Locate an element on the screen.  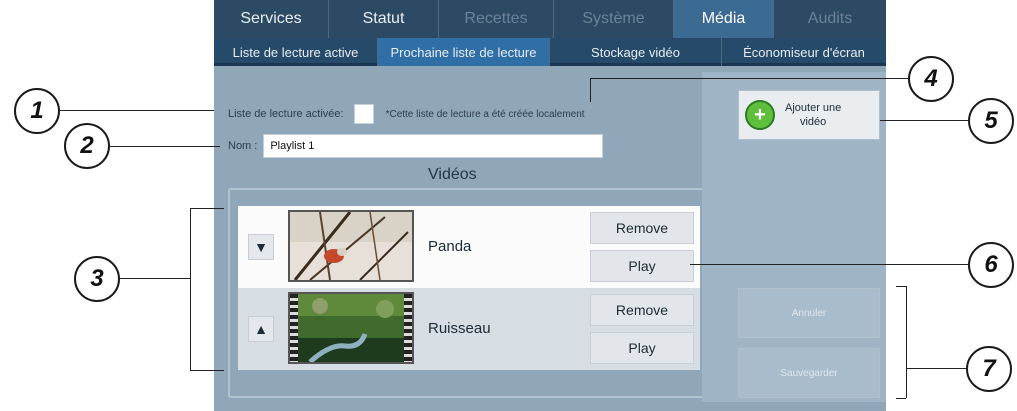
tab-audits: Audits is located at coordinates (830, 19).